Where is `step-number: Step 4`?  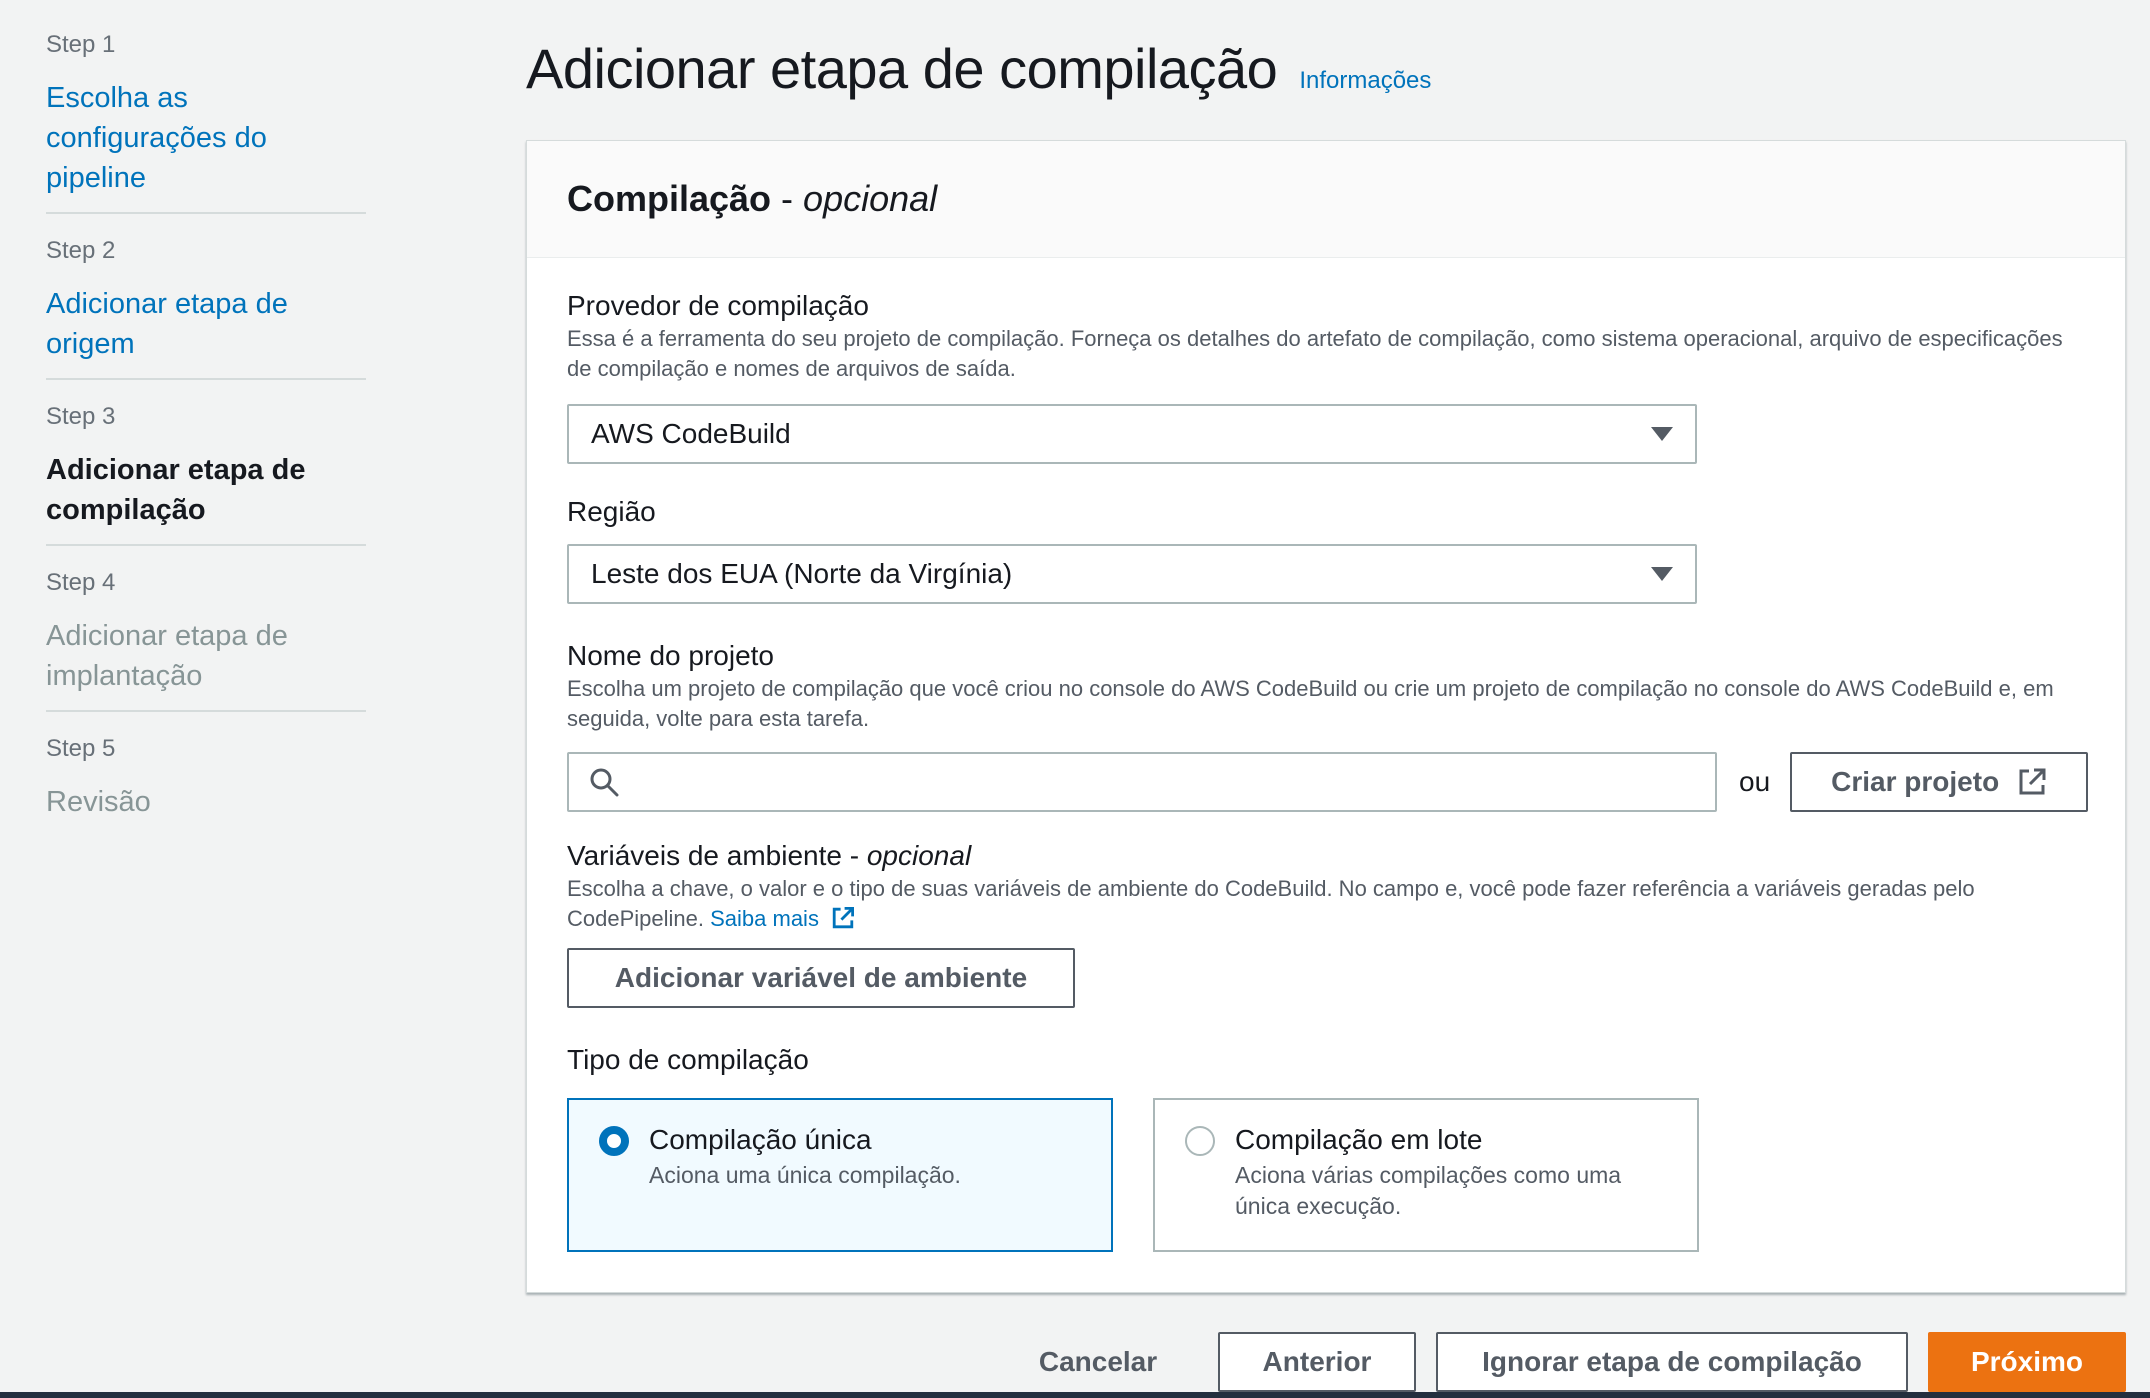 step-number: Step 4 is located at coordinates (81, 582).